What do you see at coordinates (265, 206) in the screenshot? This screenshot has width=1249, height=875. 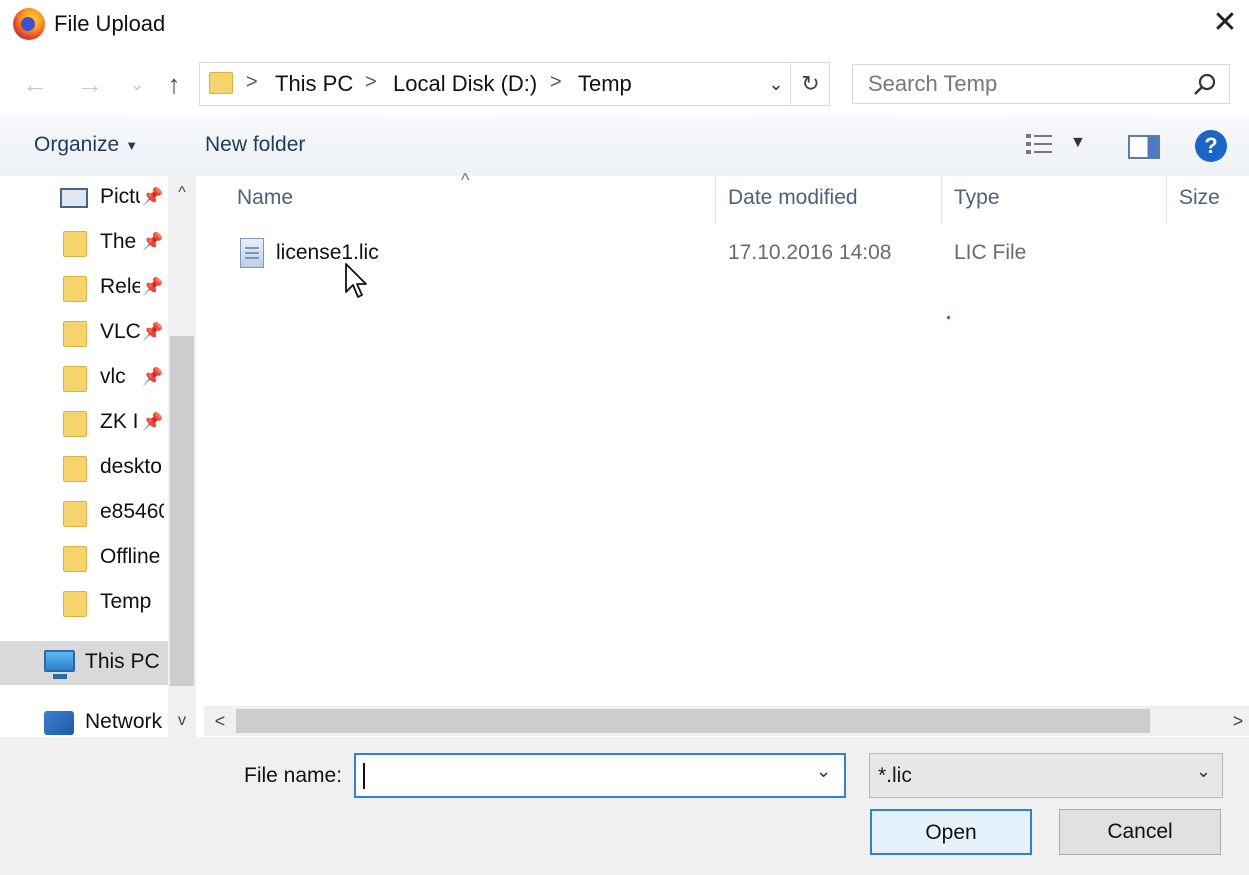 I see `column-header-name: Name` at bounding box center [265, 206].